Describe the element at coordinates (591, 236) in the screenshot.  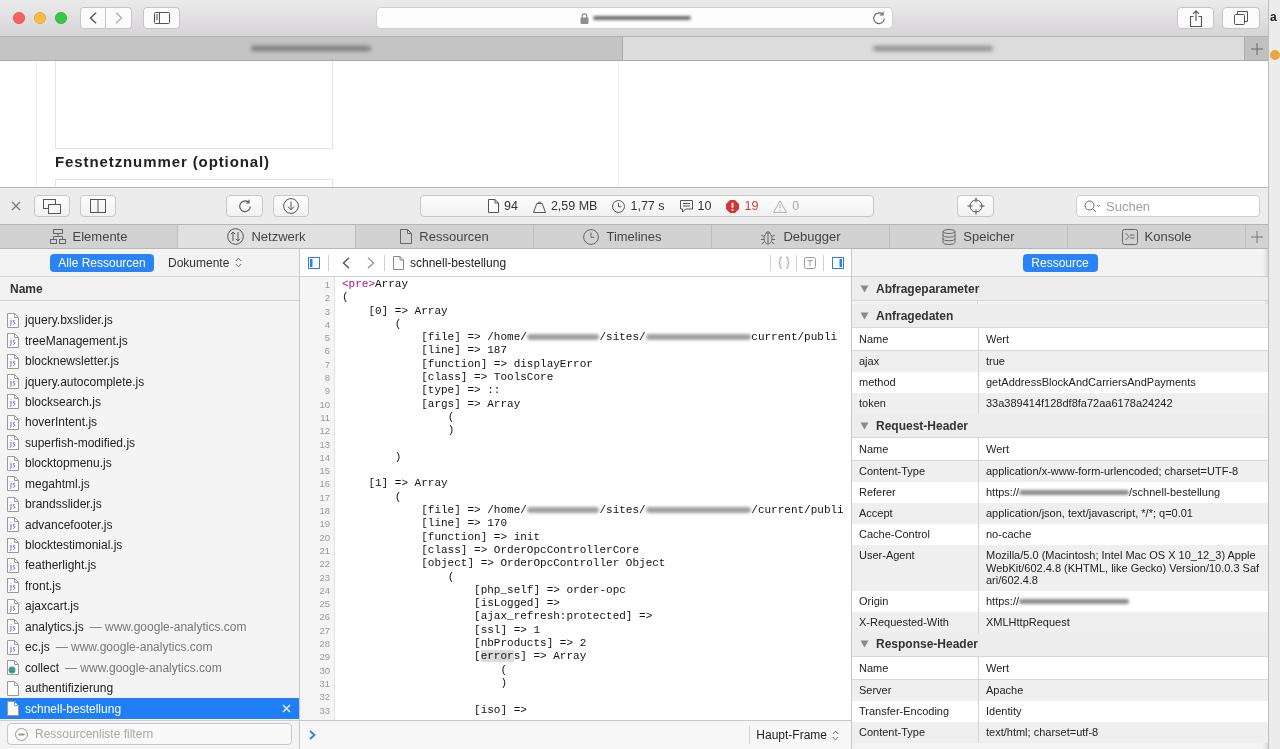
I see `clock-icon` at that location.